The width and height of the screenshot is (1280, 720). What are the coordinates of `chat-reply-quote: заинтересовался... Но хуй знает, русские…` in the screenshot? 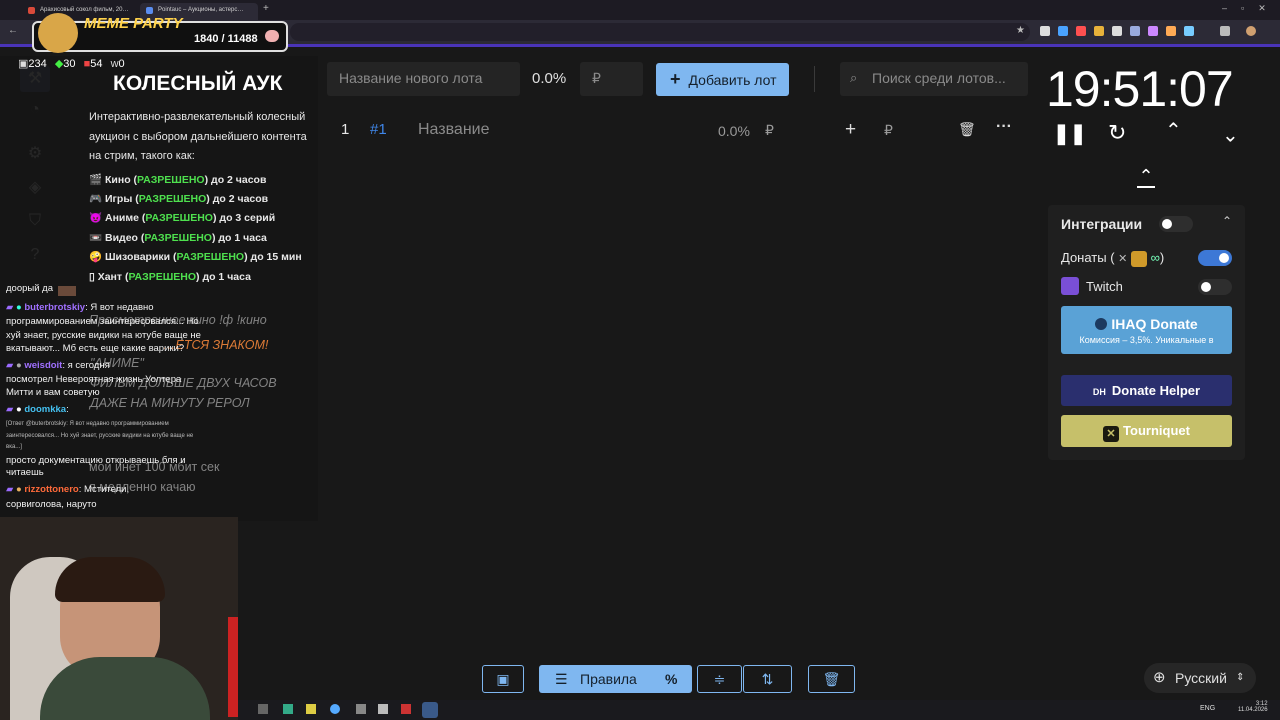 It's located at (100, 436).